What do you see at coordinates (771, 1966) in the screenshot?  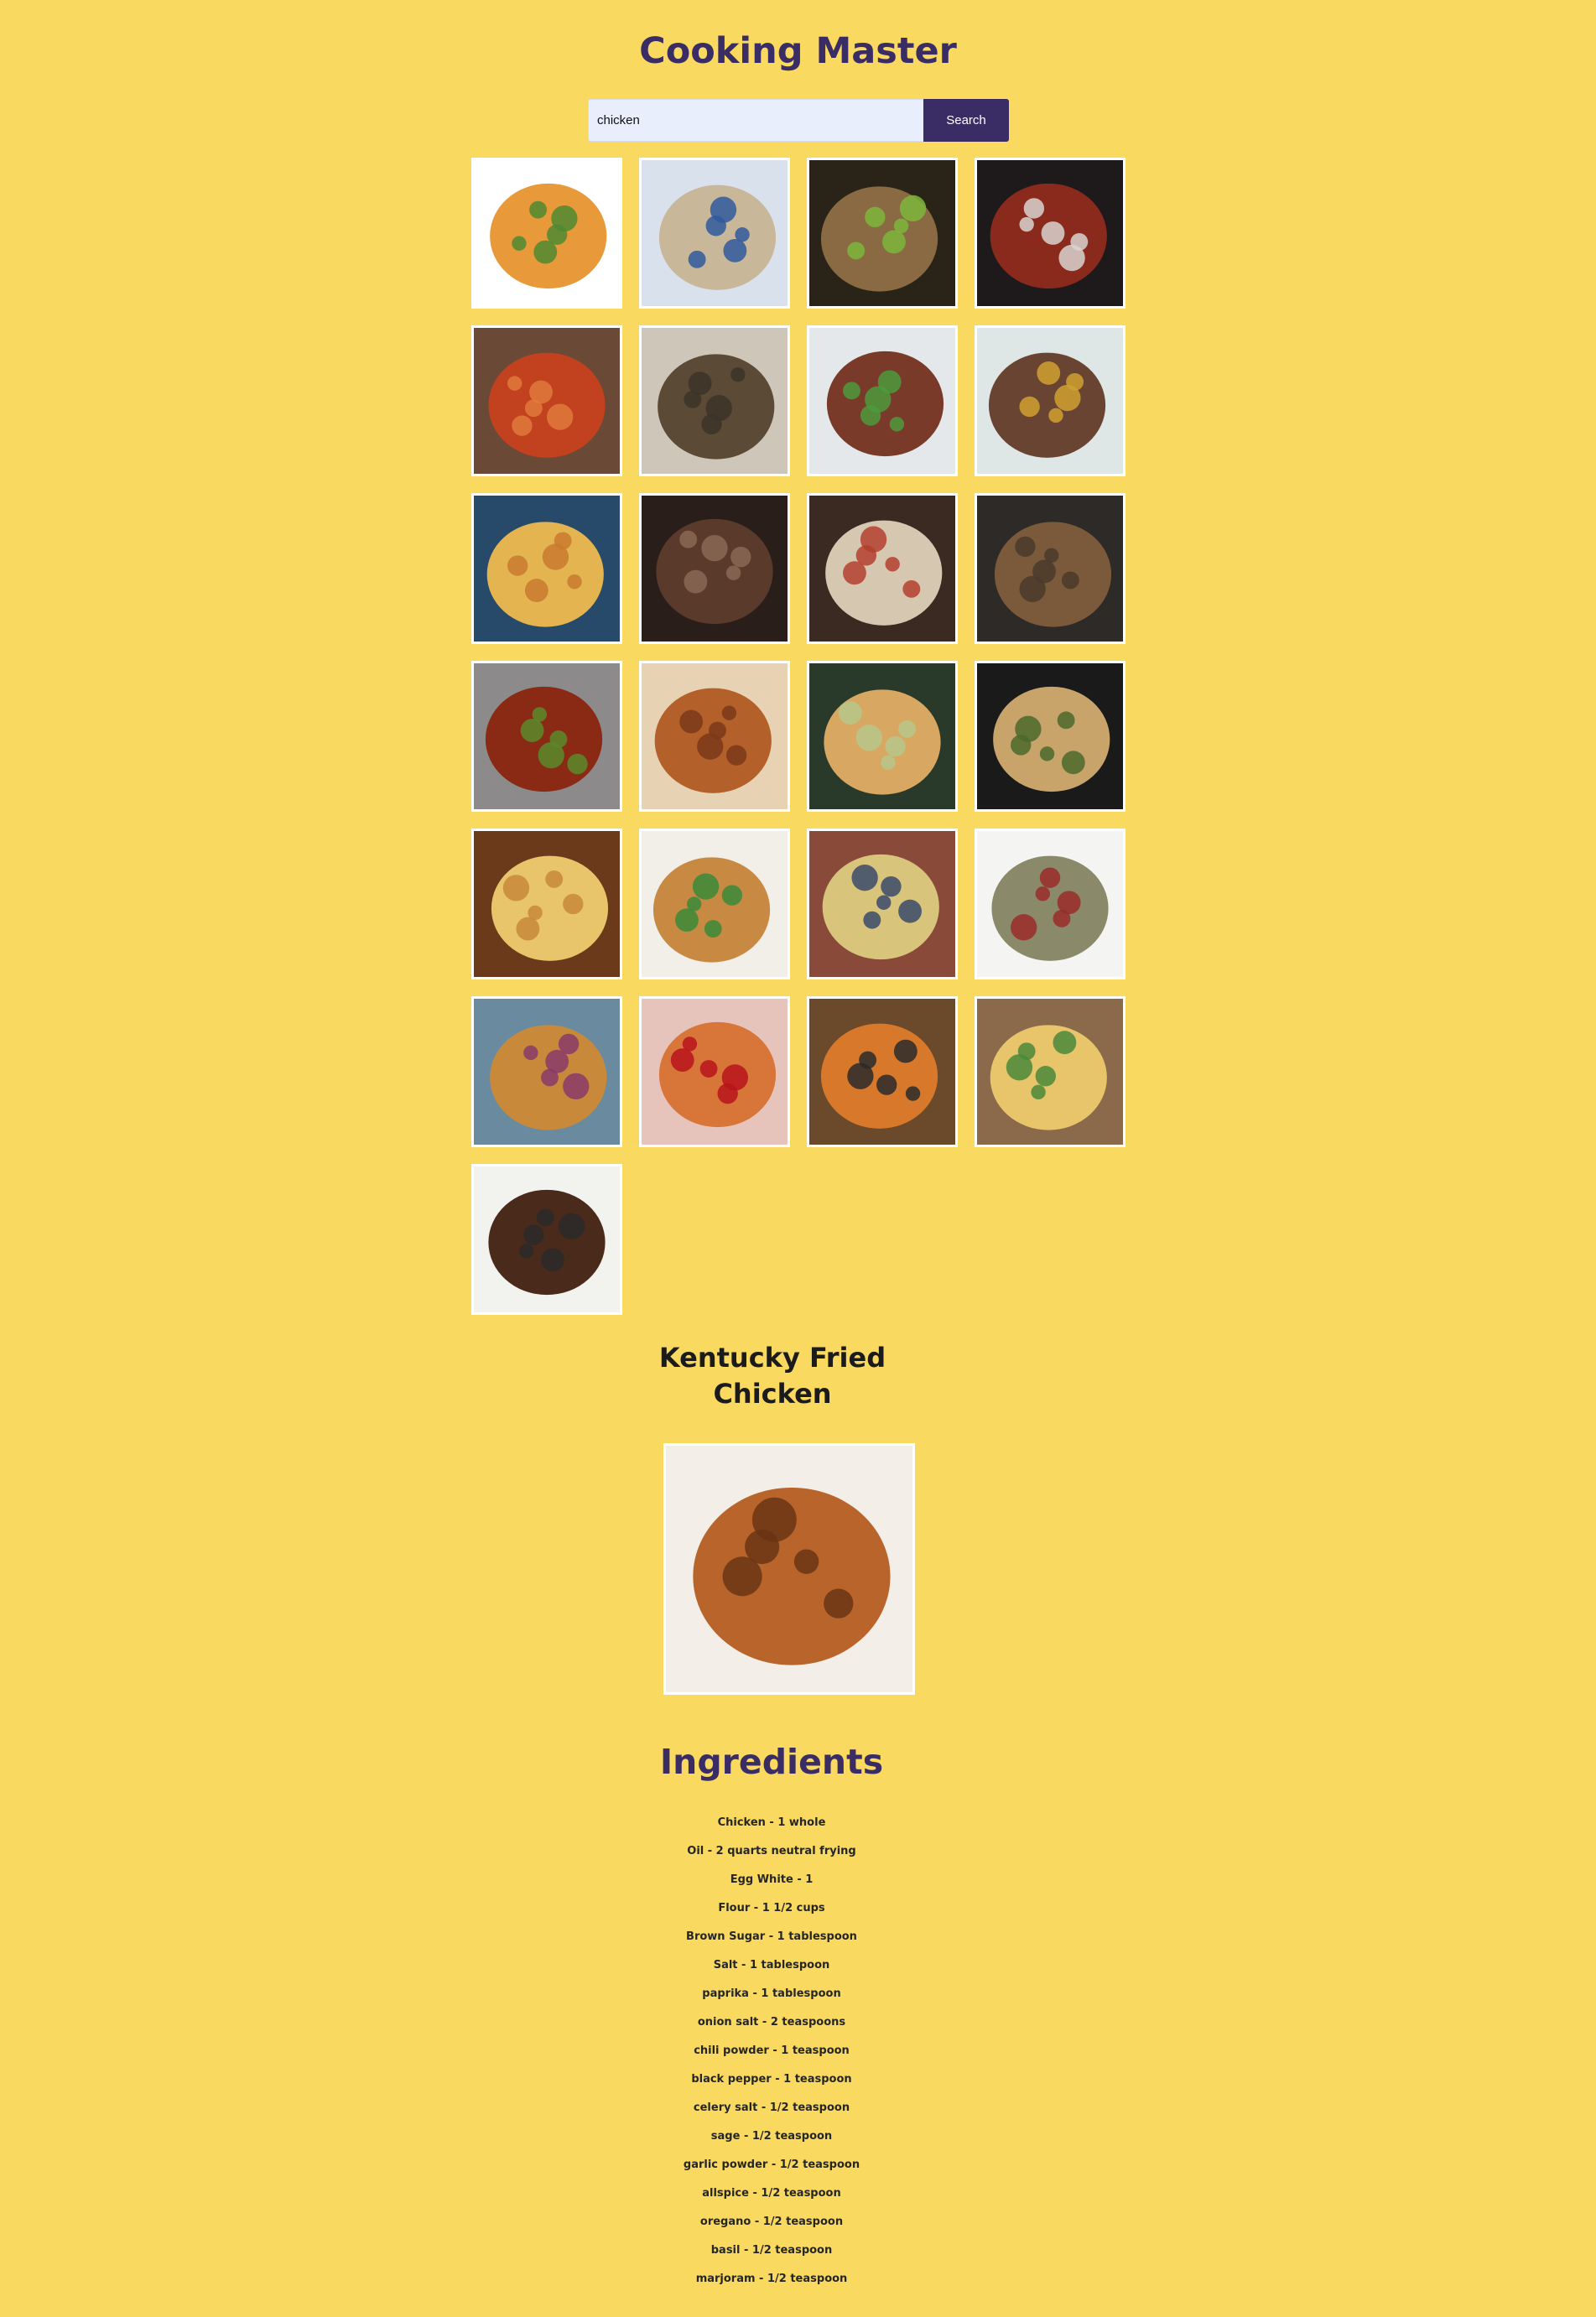 I see `ingredient-item: Salt - 1 tablespoon` at bounding box center [771, 1966].